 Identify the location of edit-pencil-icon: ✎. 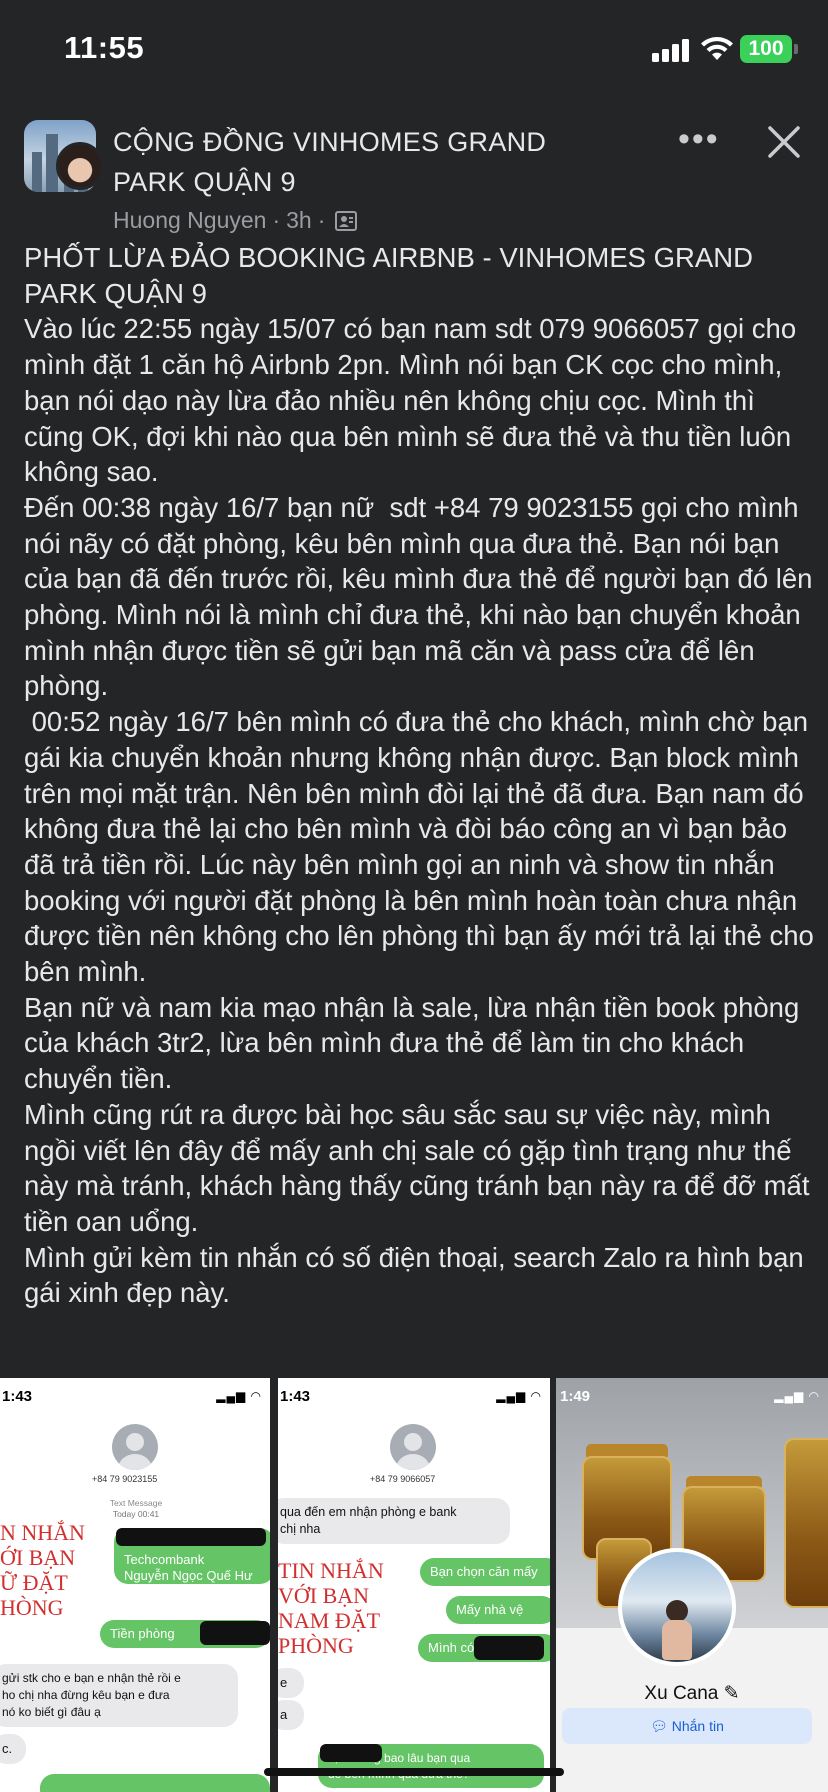
(732, 1693).